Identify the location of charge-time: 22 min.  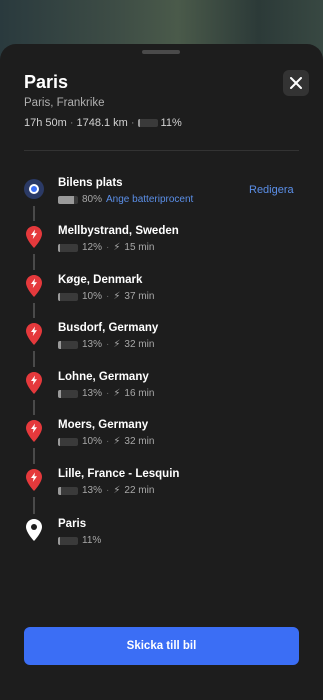
(139, 490).